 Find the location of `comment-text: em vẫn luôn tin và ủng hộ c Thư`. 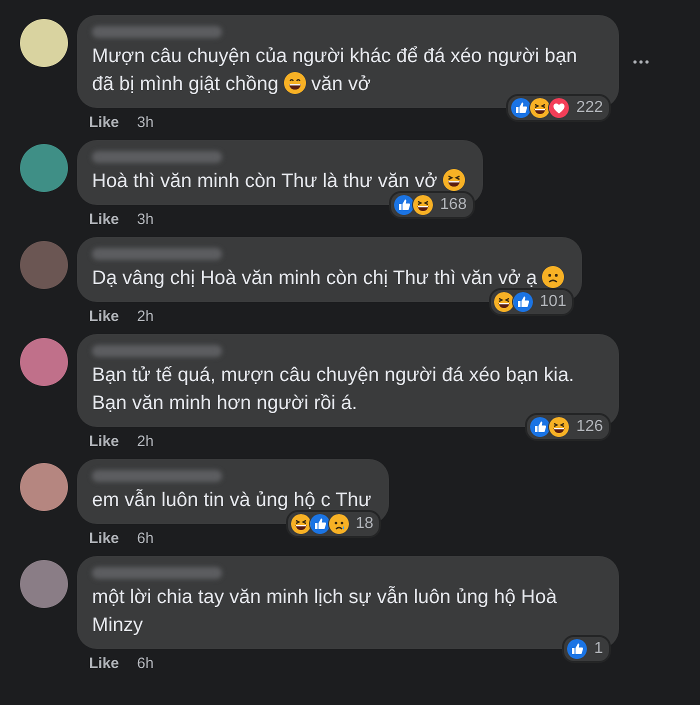

comment-text: em vẫn luôn tin và ủng hộ c Thư is located at coordinates (232, 500).